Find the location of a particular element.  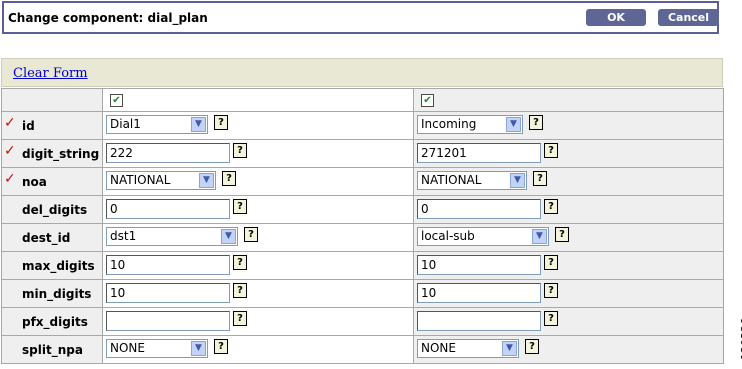

column-select-row: ✔ ✔ is located at coordinates (362, 100).